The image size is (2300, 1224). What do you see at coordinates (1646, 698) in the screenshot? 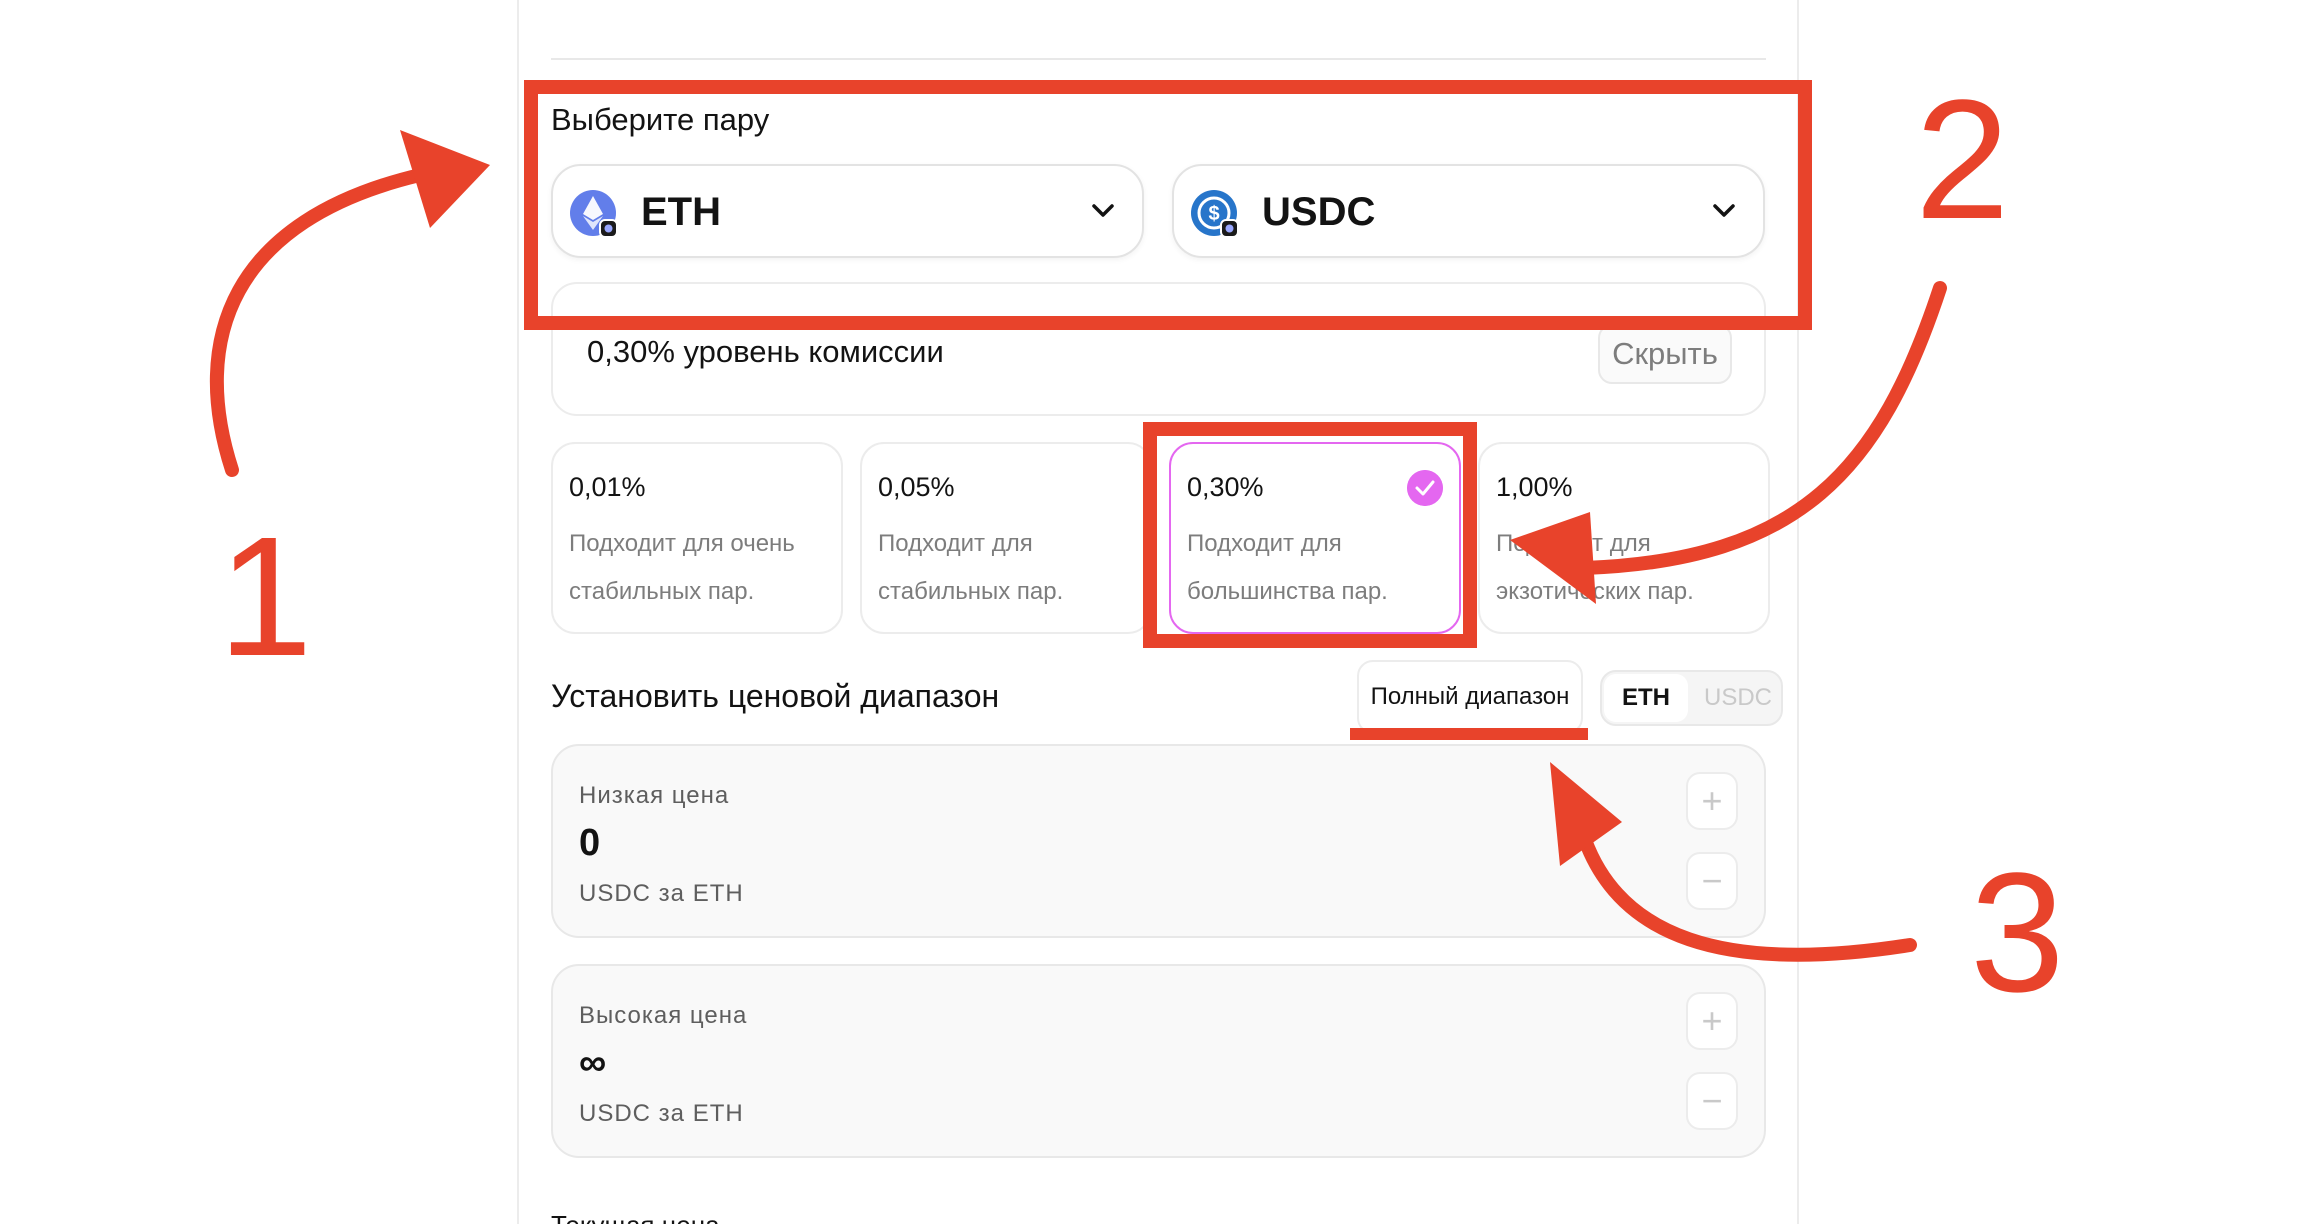
I see `unit-option-eth: ETH` at bounding box center [1646, 698].